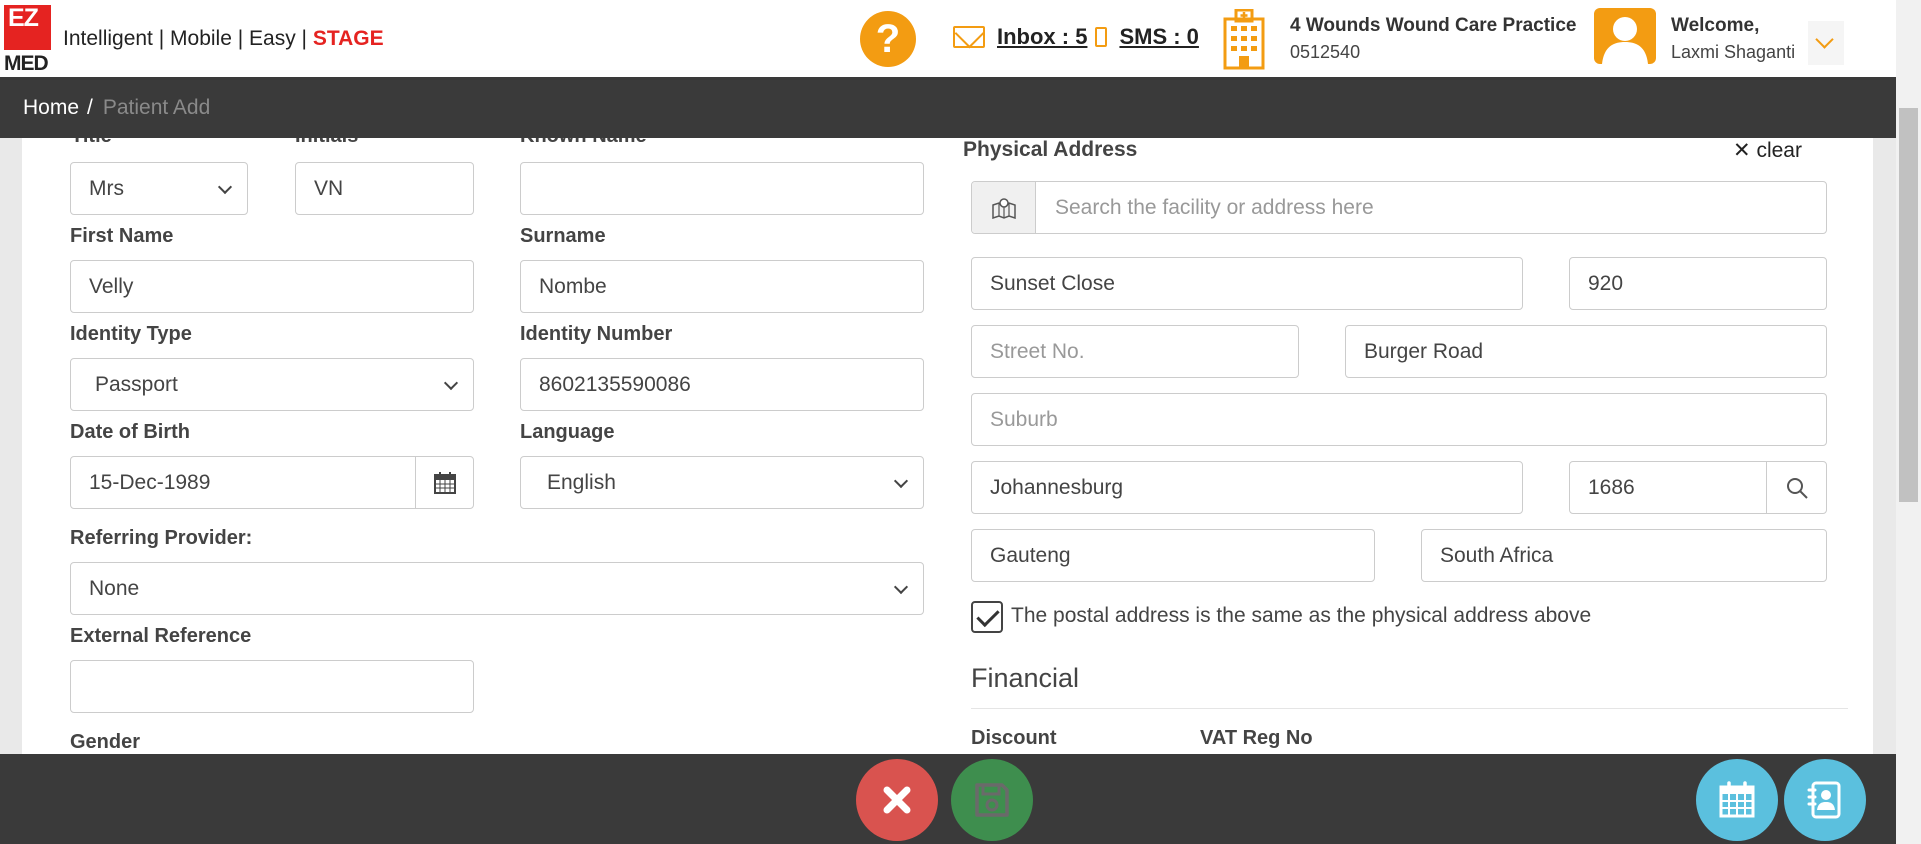 The width and height of the screenshot is (1921, 844). I want to click on province-value: Gauteng, so click(1030, 555).